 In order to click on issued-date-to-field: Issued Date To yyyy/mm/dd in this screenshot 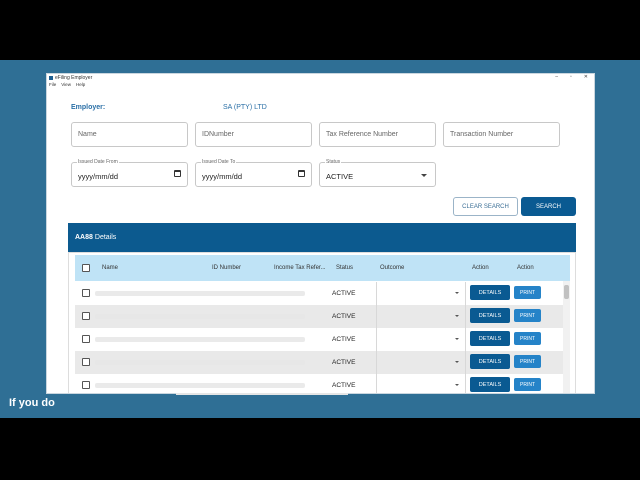, I will do `click(253, 173)`.